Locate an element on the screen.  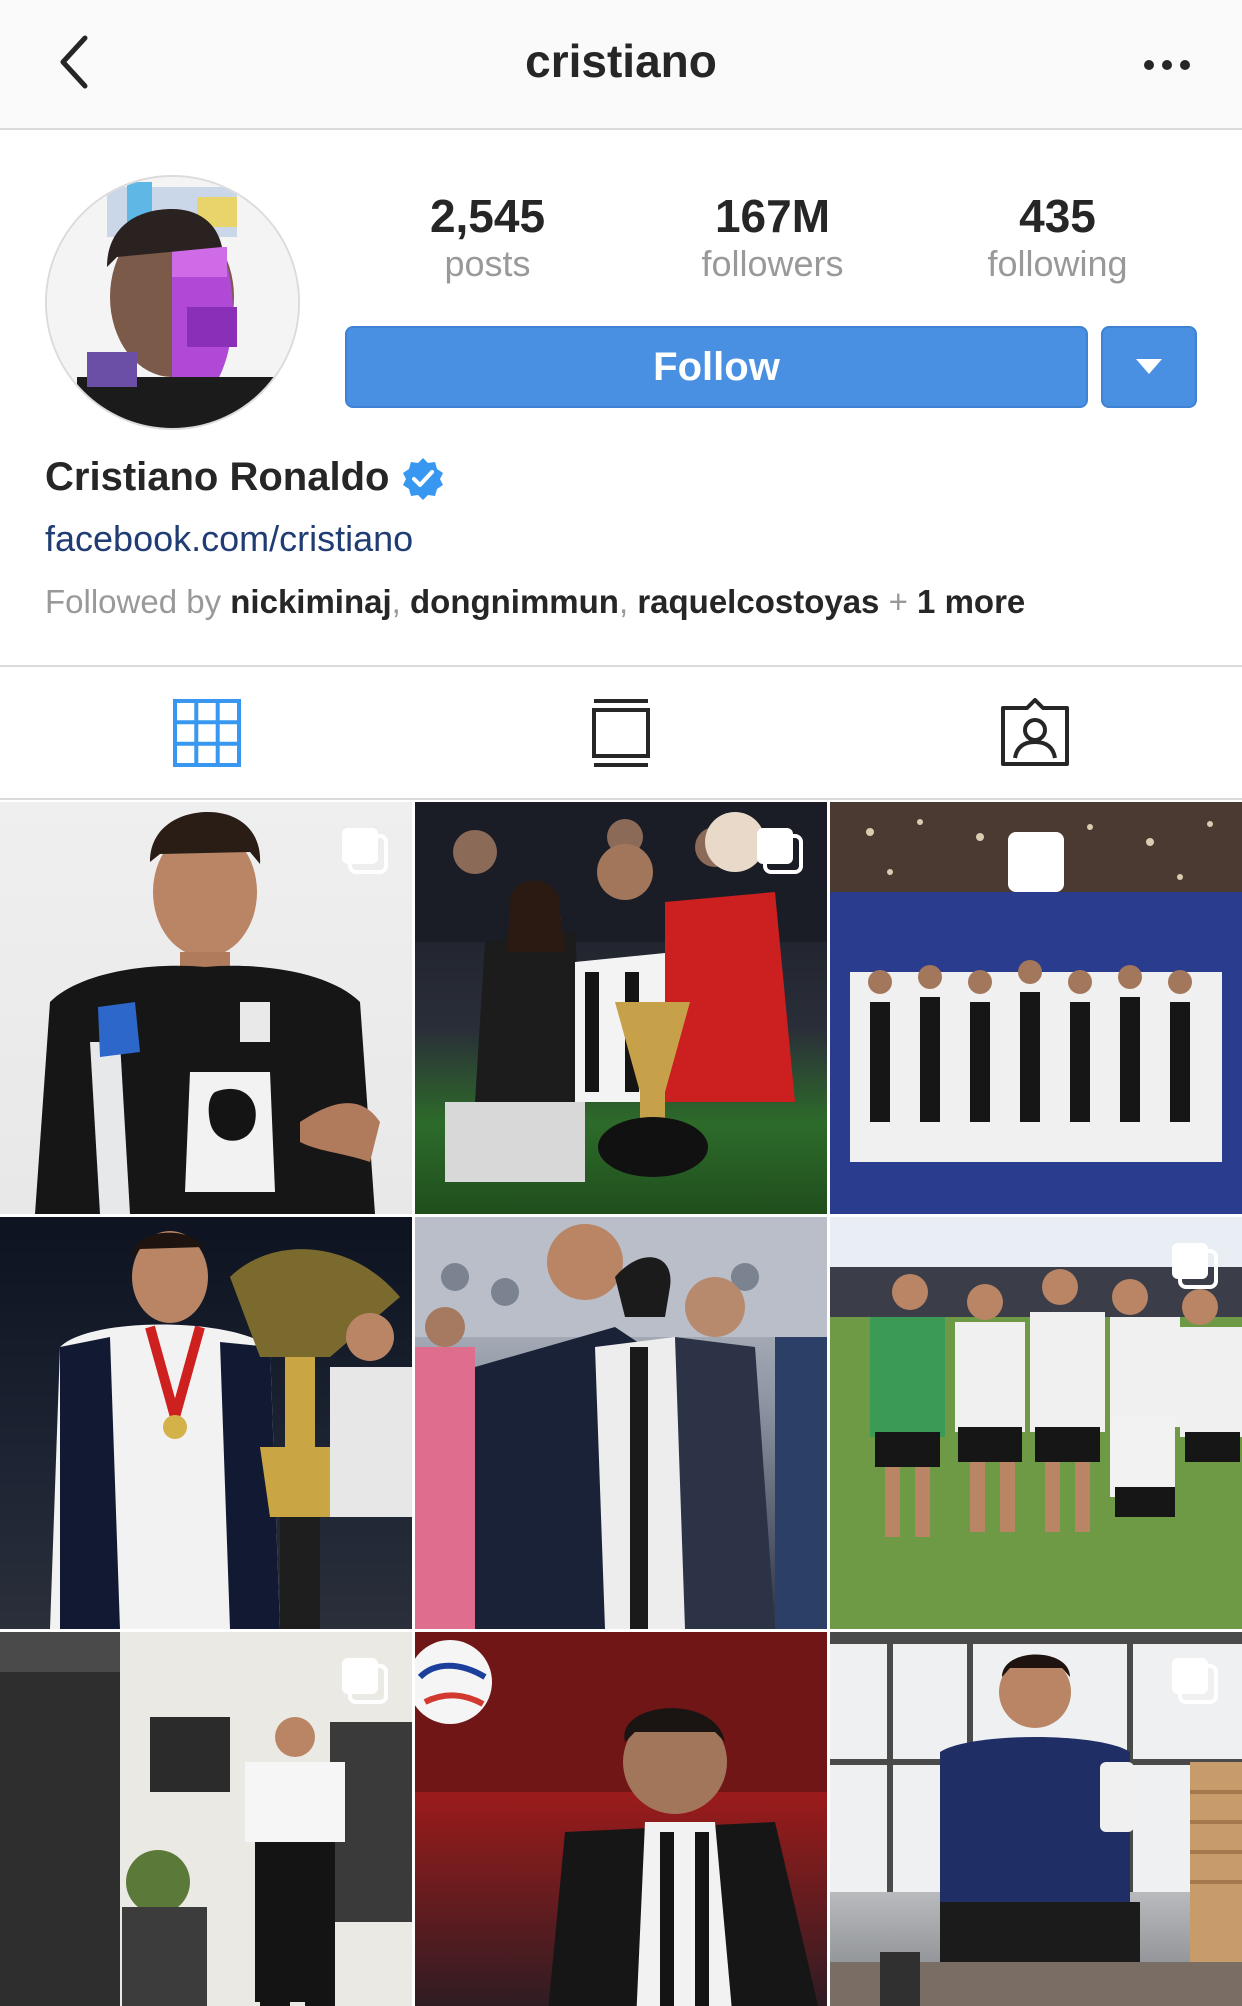
profile-avatar is located at coordinates (172, 302).